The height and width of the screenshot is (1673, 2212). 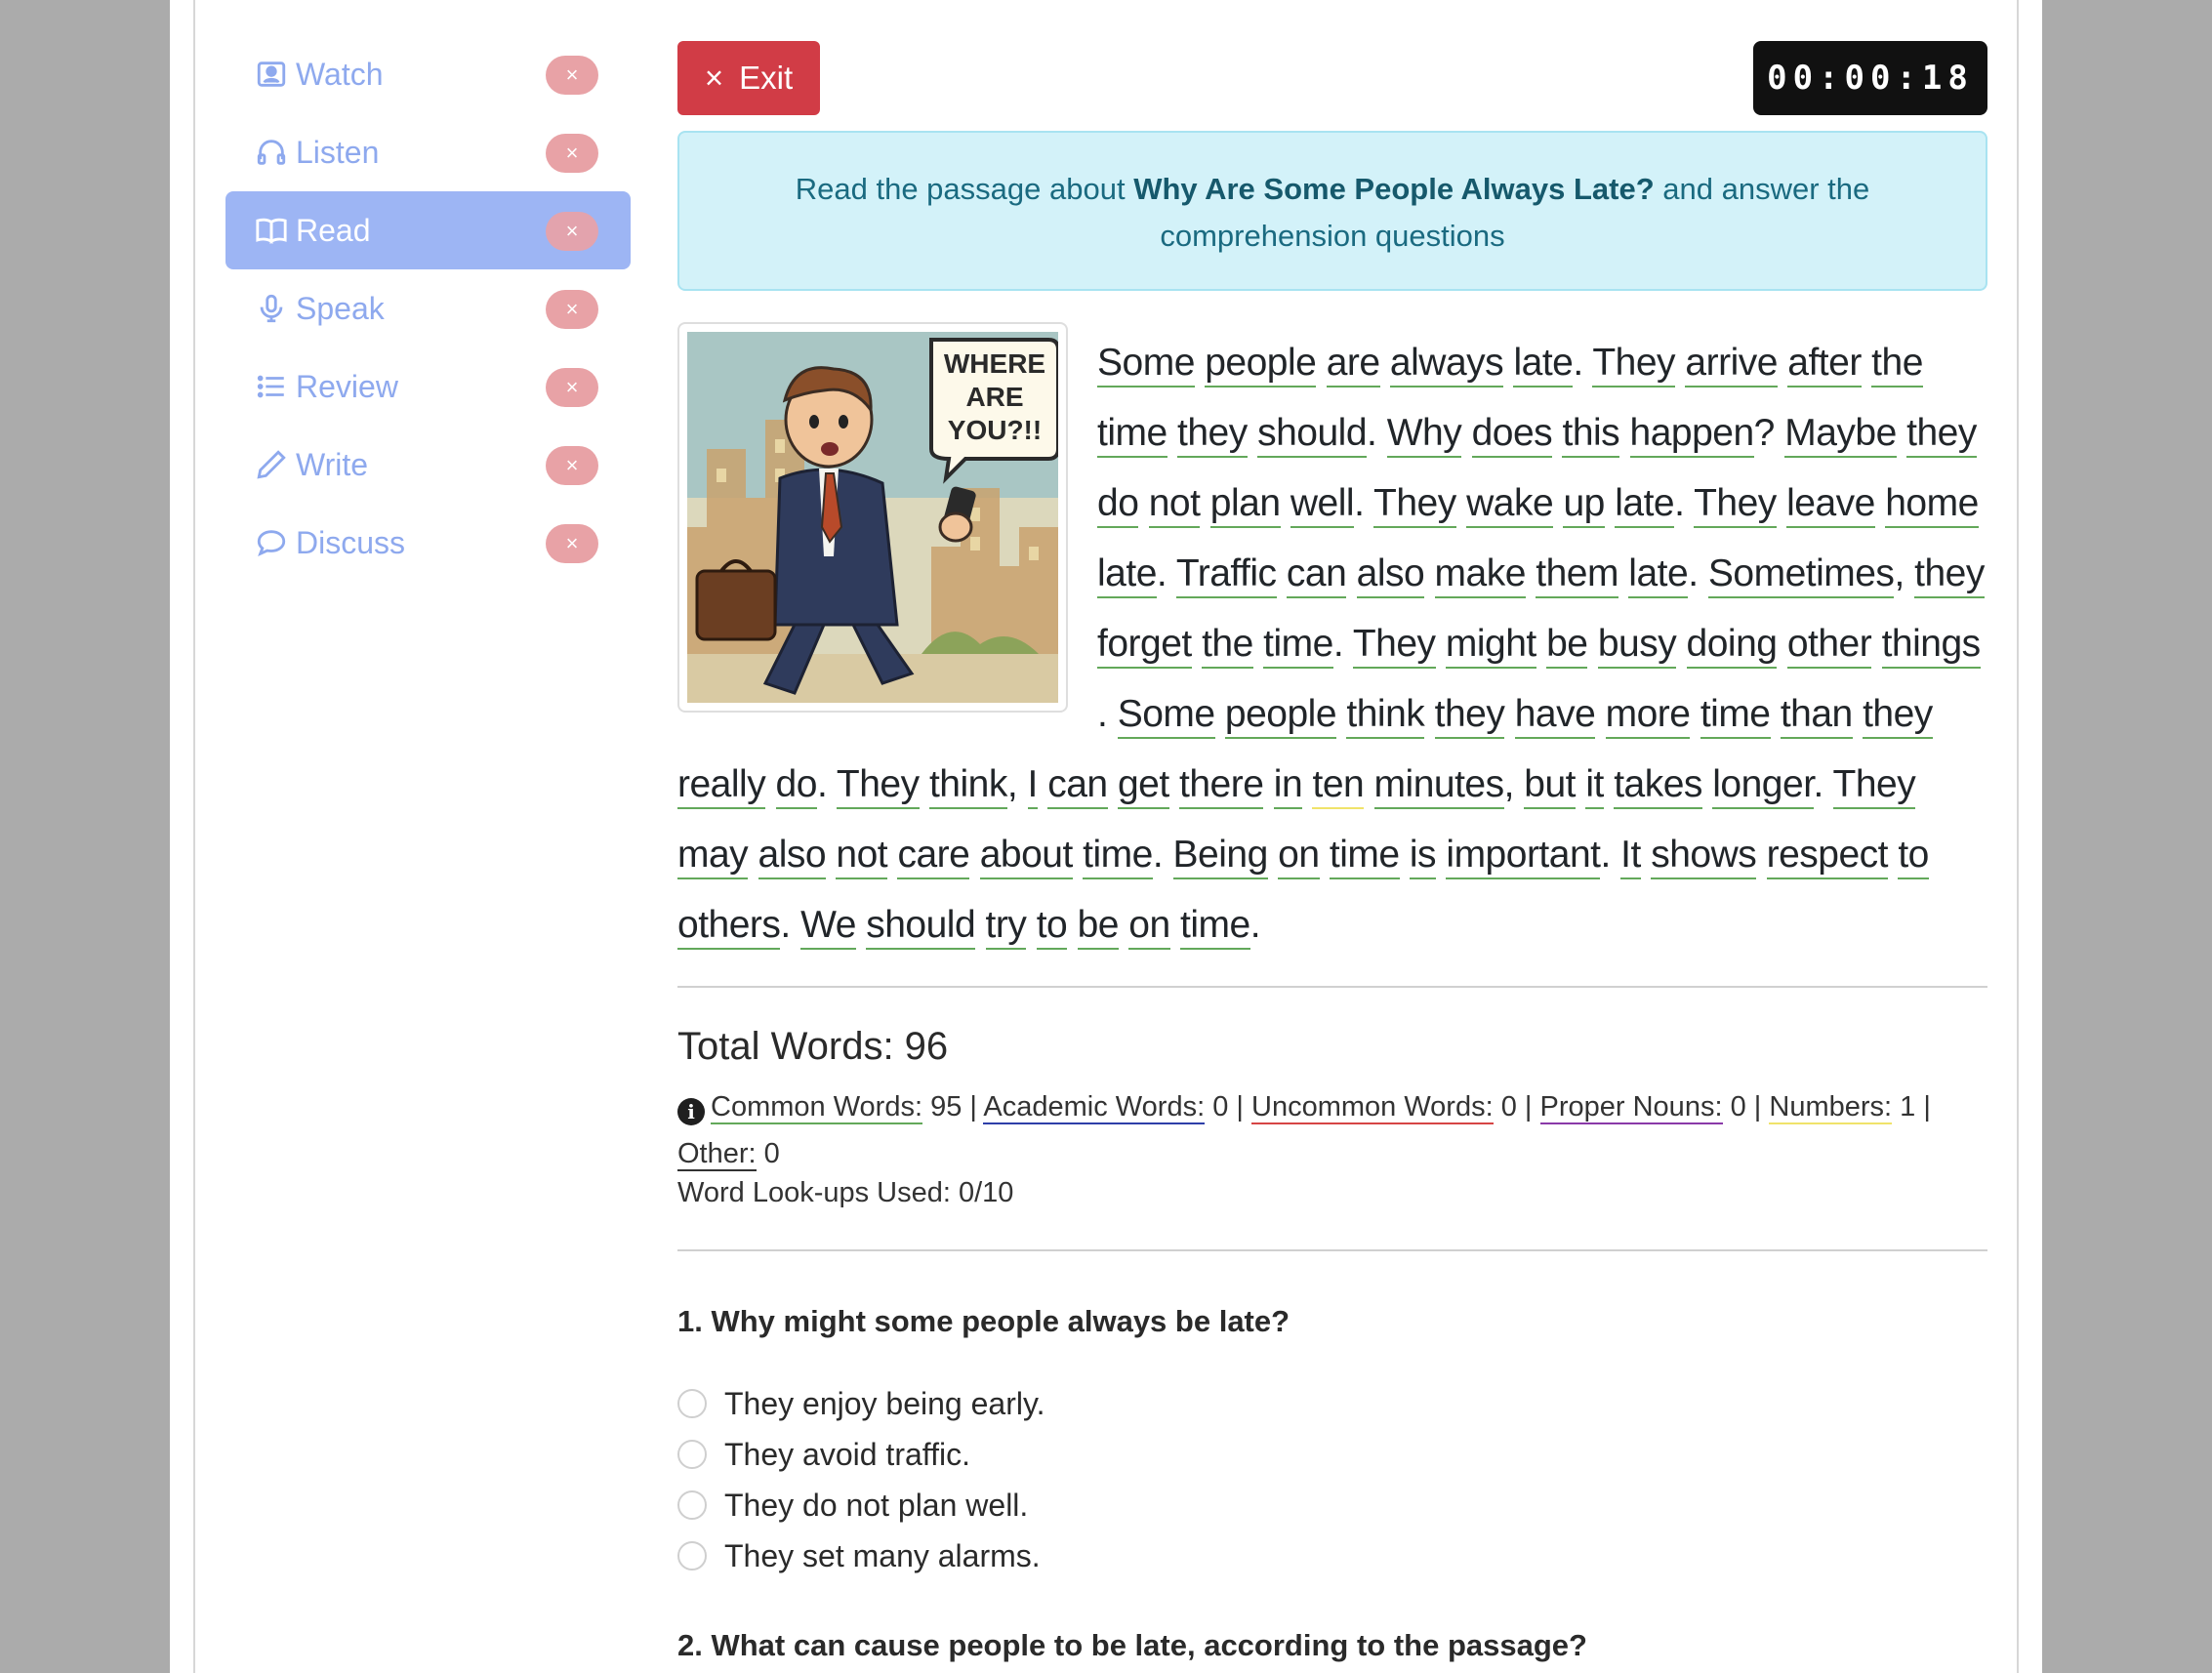 I want to click on passage-word: about, so click(x=1026, y=856).